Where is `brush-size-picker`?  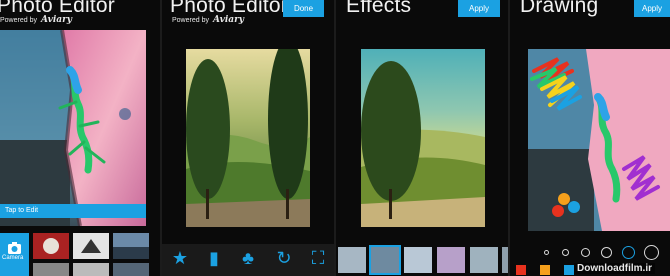 brush-size-picker is located at coordinates (590, 252).